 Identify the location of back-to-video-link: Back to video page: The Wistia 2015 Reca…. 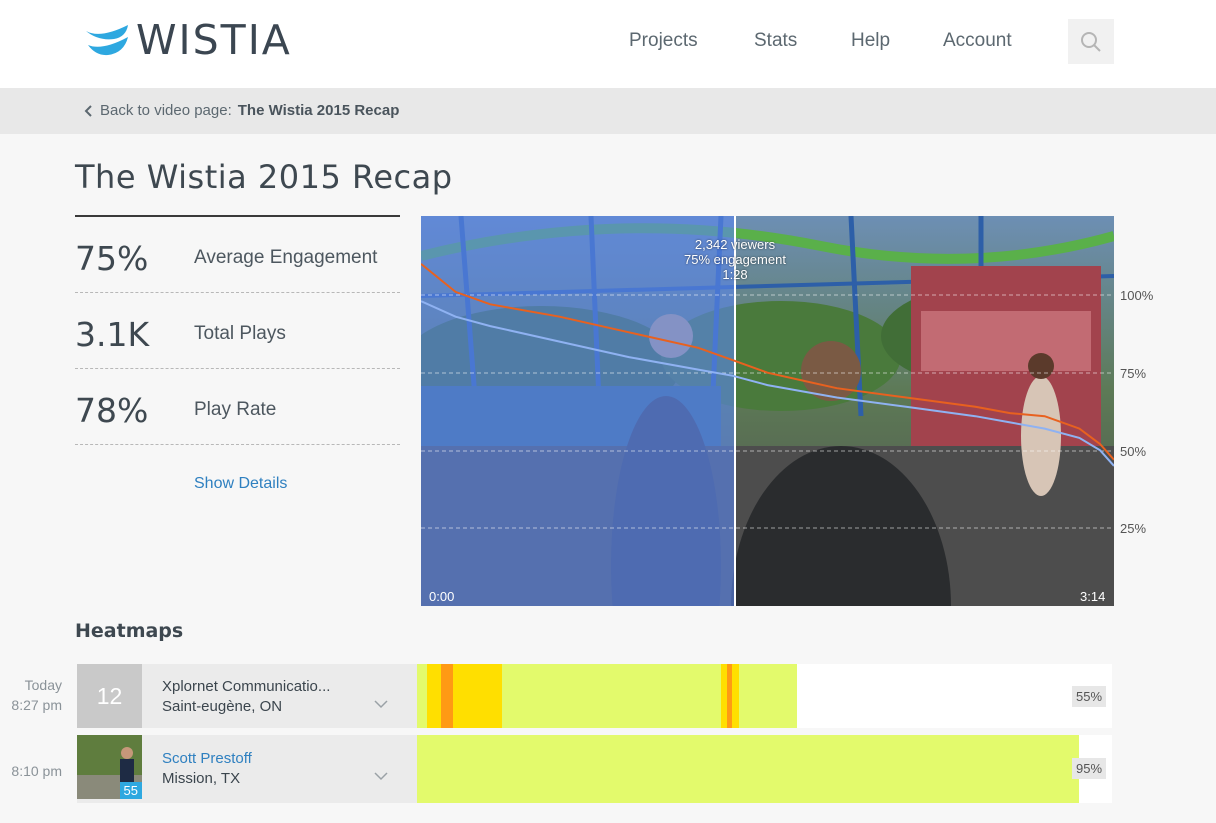
(241, 110).